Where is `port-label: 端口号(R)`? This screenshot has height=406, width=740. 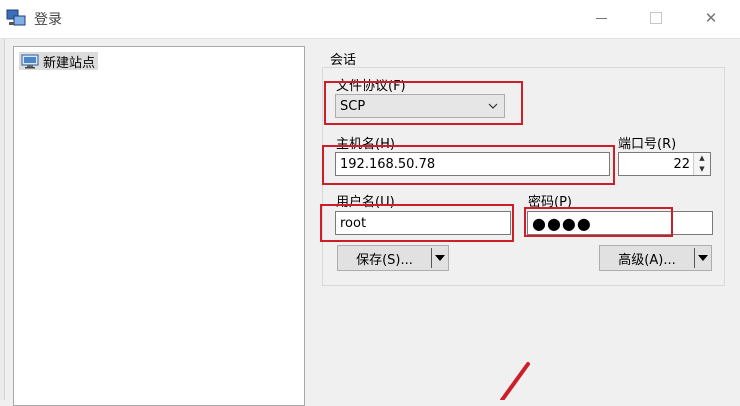 port-label: 端口号(R) is located at coordinates (647, 144).